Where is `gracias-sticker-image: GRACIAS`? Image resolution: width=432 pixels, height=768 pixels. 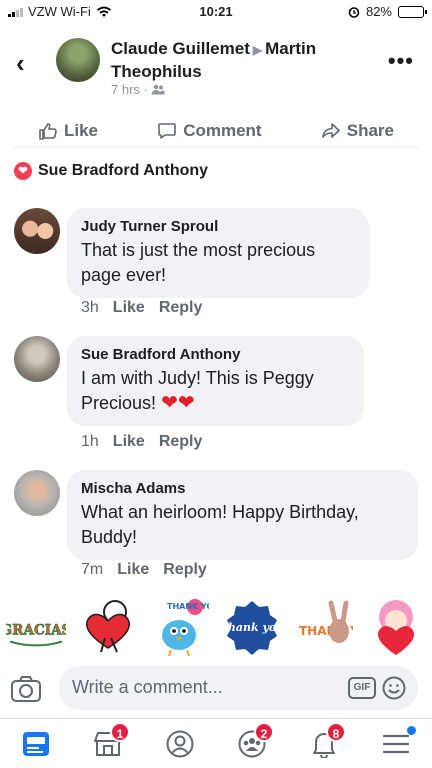 gracias-sticker-image: GRACIAS is located at coordinates (36, 634).